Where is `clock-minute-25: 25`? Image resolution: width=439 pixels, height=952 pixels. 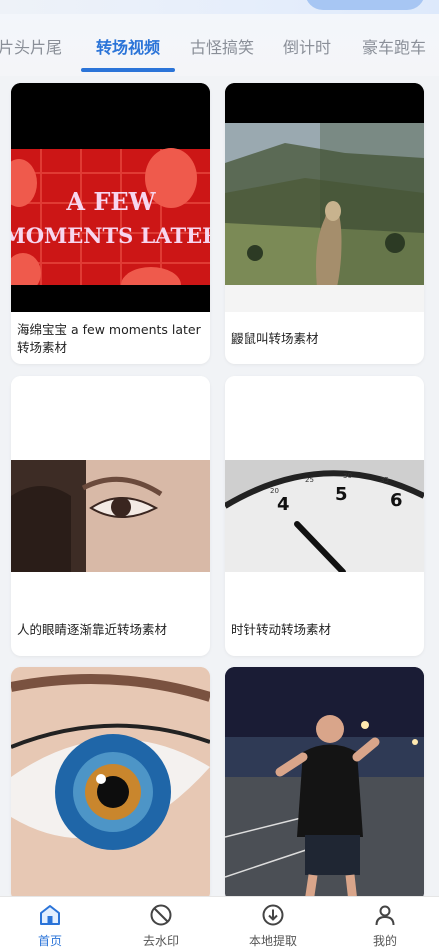
clock-minute-25: 25 is located at coordinates (309, 480).